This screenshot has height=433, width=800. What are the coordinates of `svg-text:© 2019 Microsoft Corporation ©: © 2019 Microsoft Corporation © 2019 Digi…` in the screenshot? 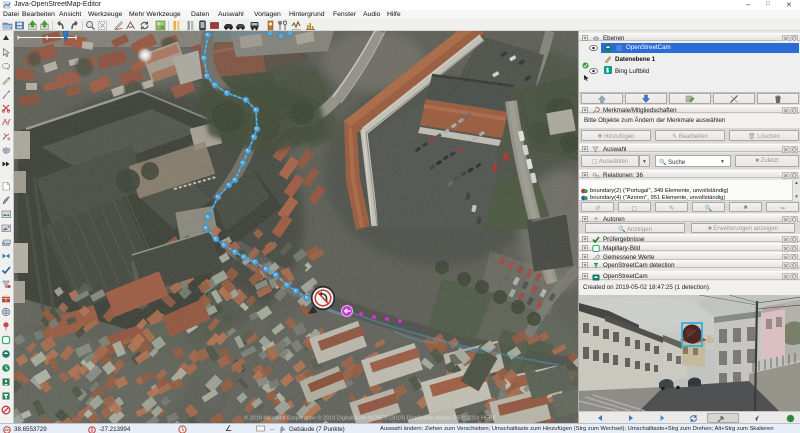 It's located at (370, 418).